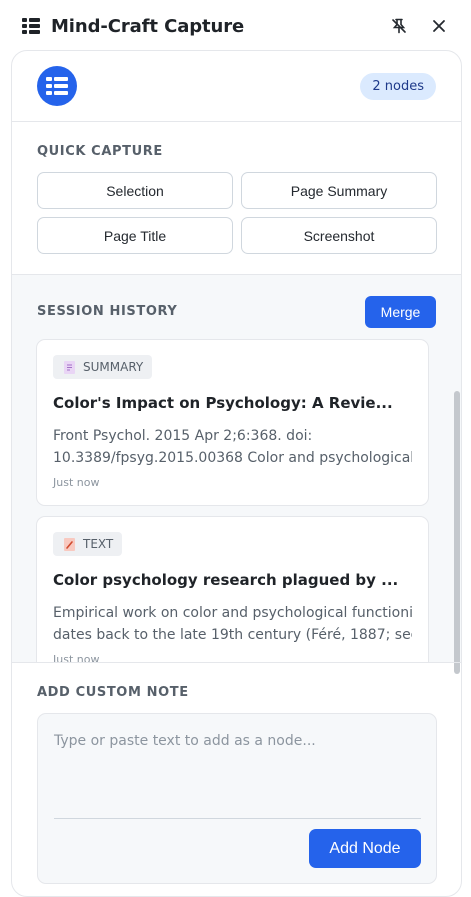 This screenshot has width=471, height=897. What do you see at coordinates (237, 818) in the screenshot?
I see `divider` at bounding box center [237, 818].